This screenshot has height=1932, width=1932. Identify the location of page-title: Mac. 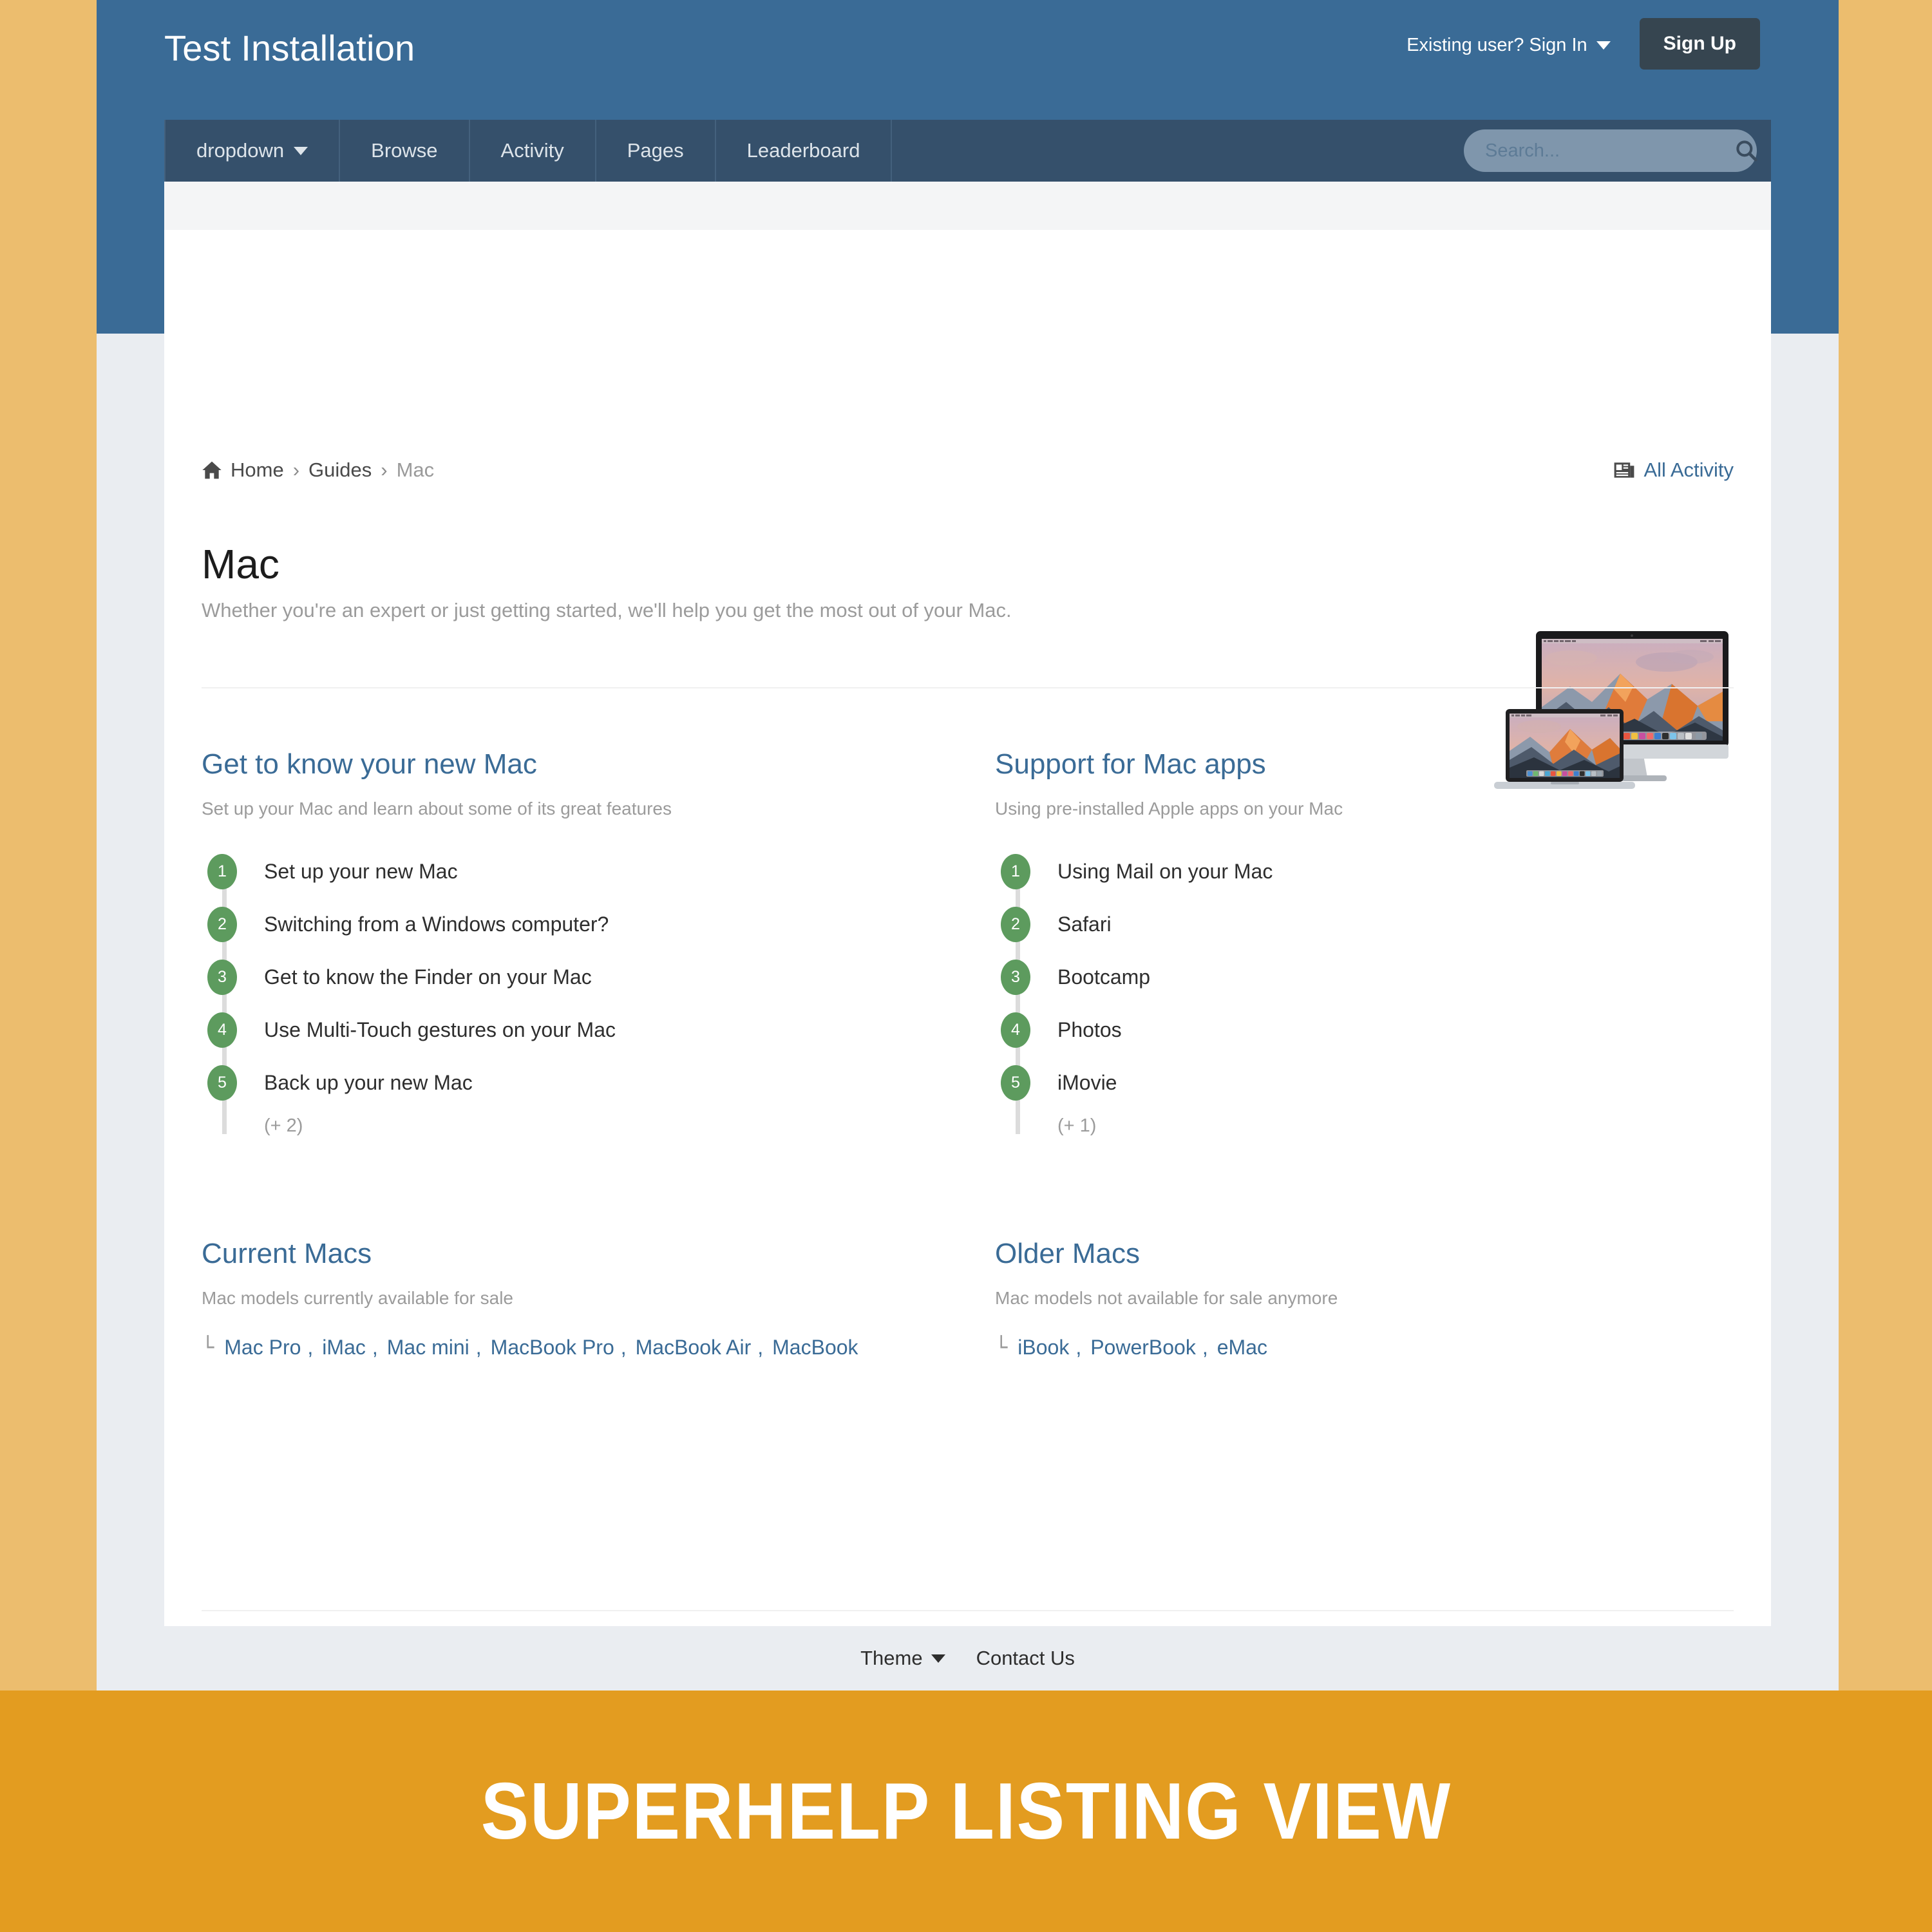
(240, 564).